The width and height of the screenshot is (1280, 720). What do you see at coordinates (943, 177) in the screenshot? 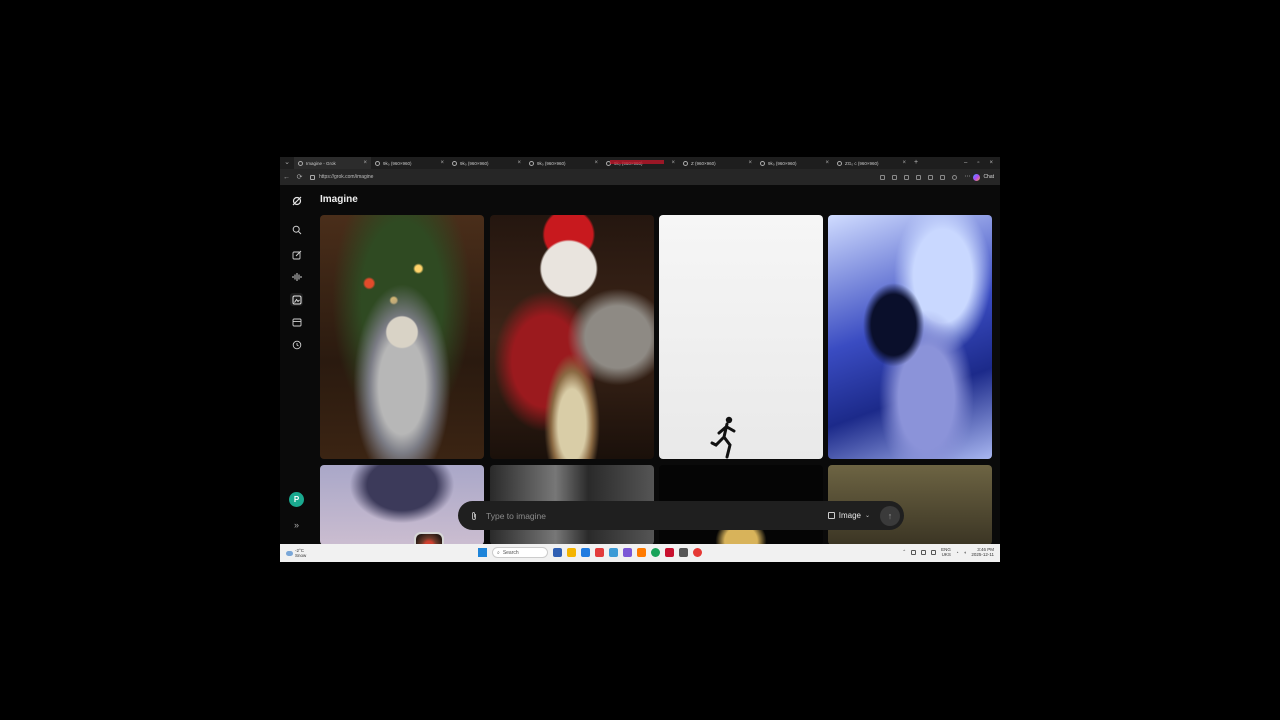
I see `favorites-icon` at bounding box center [943, 177].